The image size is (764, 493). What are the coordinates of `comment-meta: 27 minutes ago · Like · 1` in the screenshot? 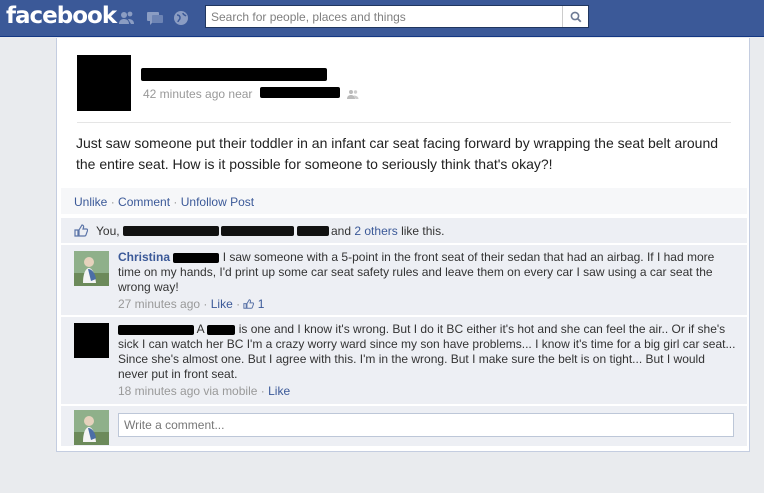 It's located at (191, 304).